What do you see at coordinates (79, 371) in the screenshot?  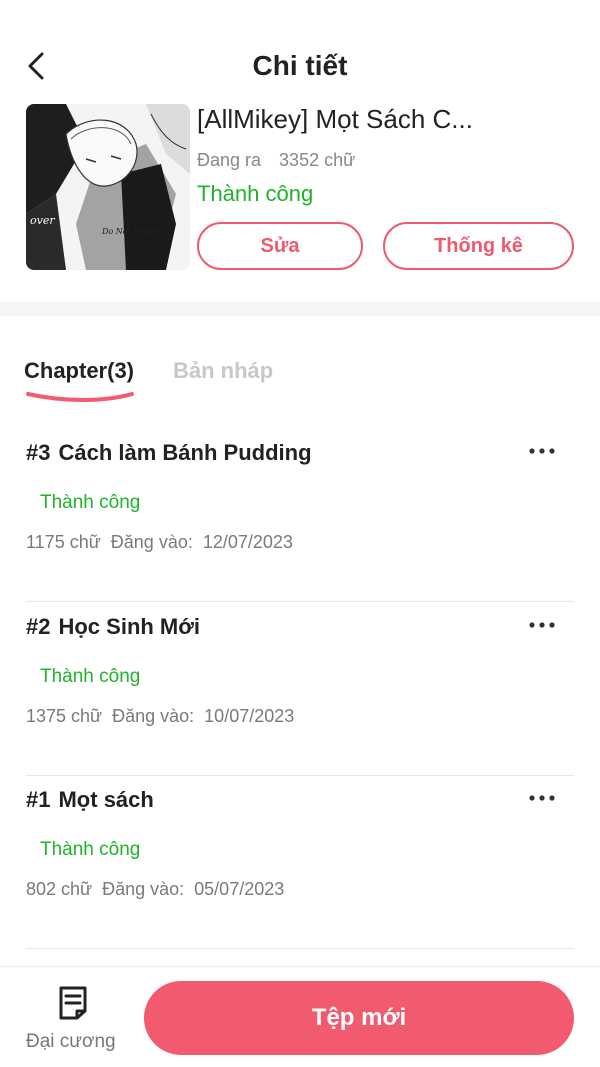 I see `tab-chapter: Chapter(3)` at bounding box center [79, 371].